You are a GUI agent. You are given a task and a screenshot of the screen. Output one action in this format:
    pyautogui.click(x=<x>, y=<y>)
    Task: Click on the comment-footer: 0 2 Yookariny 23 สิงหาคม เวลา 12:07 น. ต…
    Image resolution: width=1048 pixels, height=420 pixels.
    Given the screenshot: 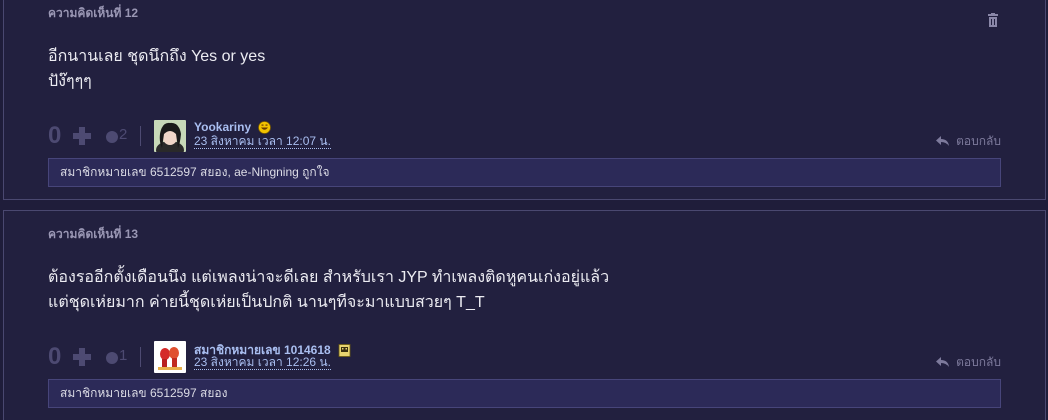 What is the action you would take?
    pyautogui.click(x=524, y=137)
    